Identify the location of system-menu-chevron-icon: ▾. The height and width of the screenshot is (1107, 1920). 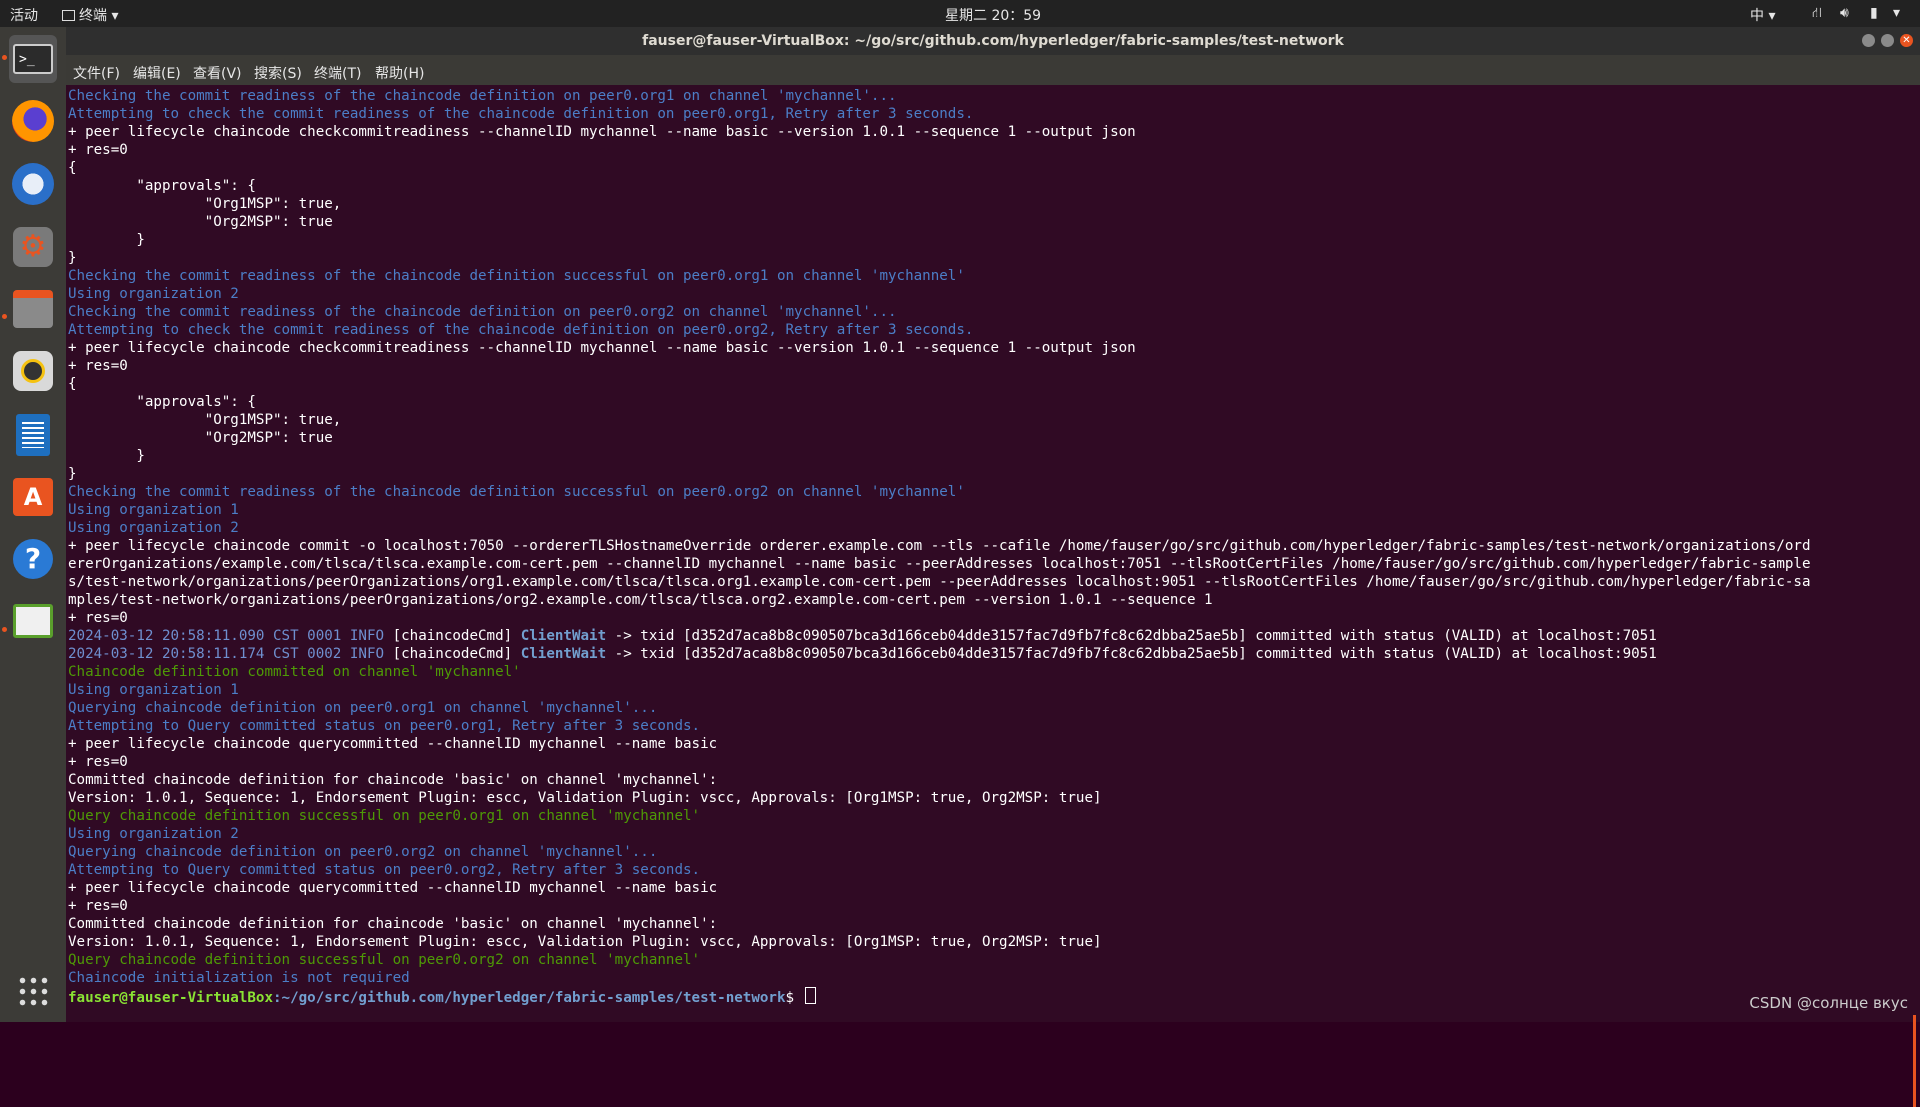
(1896, 13).